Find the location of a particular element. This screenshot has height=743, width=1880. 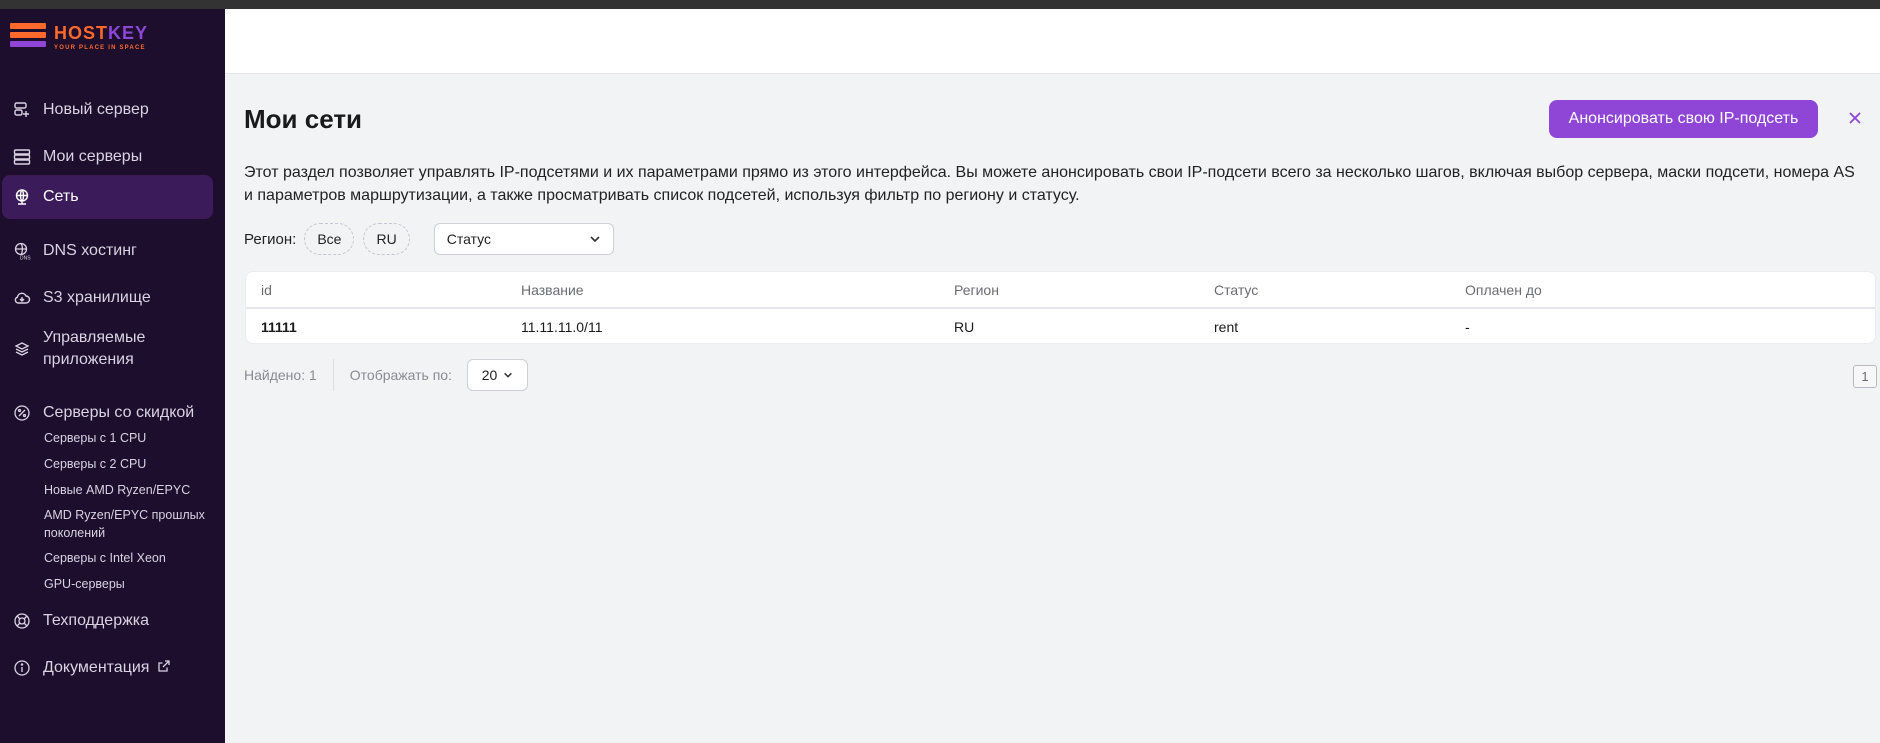

table-row: 11111 11.11.11.0/11 RU rent - is located at coordinates (1060, 327).